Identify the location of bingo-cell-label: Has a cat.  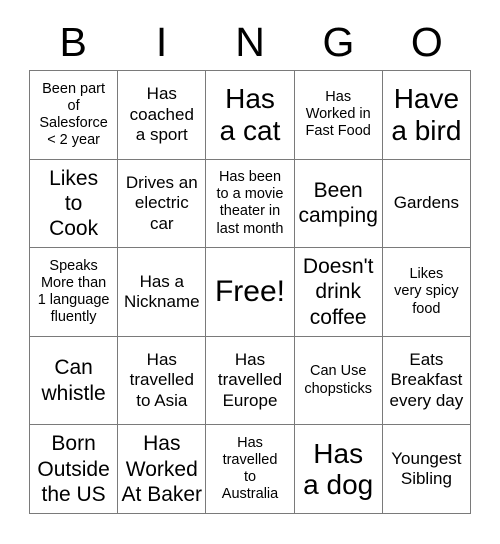
(250, 114).